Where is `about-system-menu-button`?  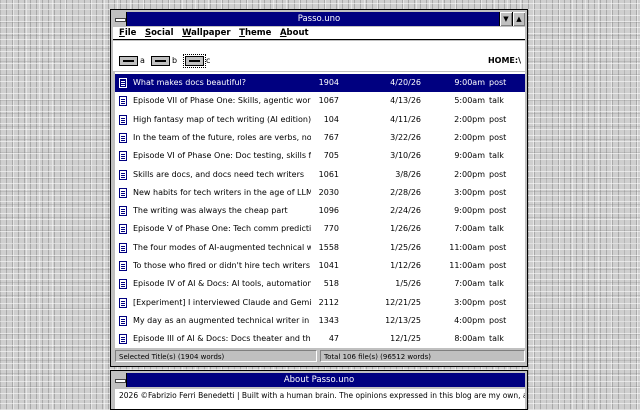
about-system-menu-button is located at coordinates (120, 380).